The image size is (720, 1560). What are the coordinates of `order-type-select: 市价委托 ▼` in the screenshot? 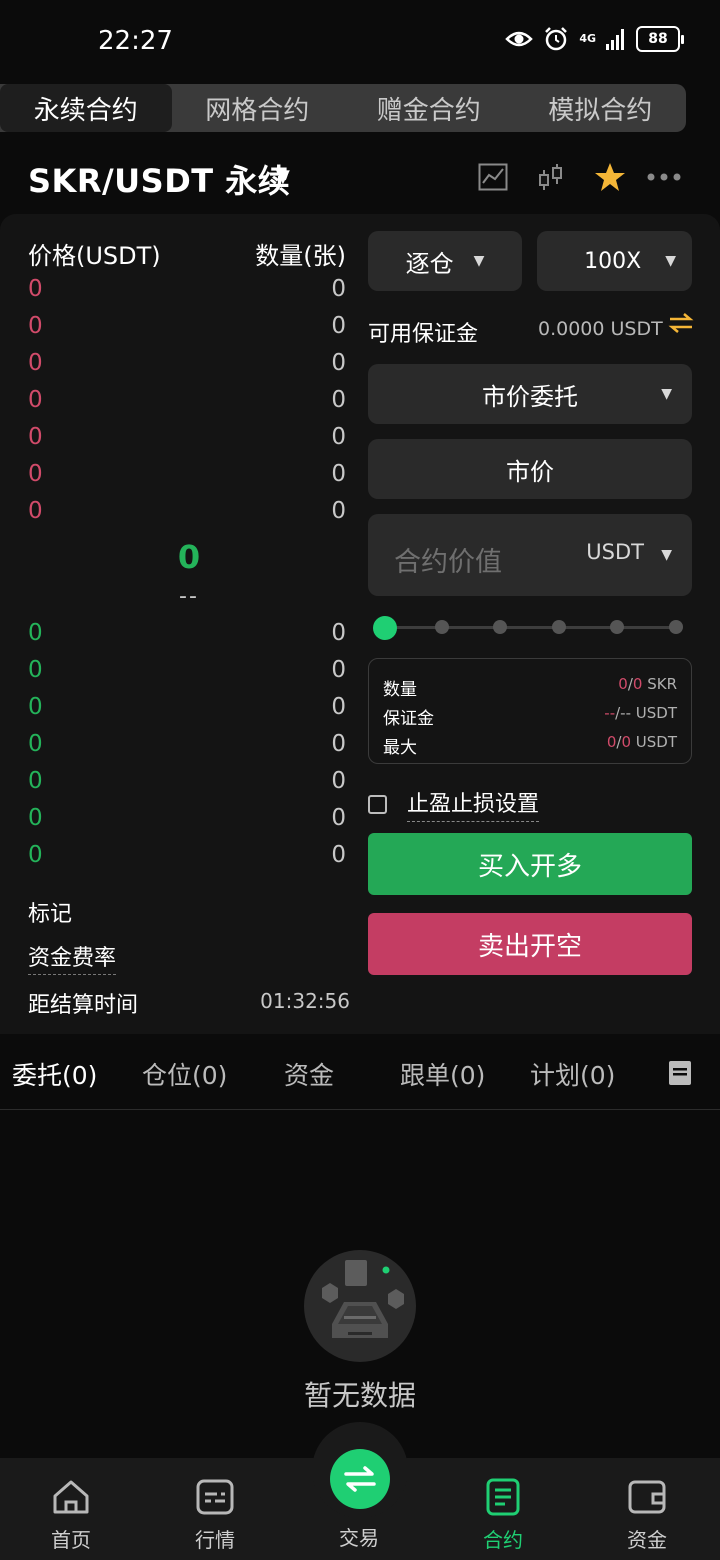 It's located at (530, 394).